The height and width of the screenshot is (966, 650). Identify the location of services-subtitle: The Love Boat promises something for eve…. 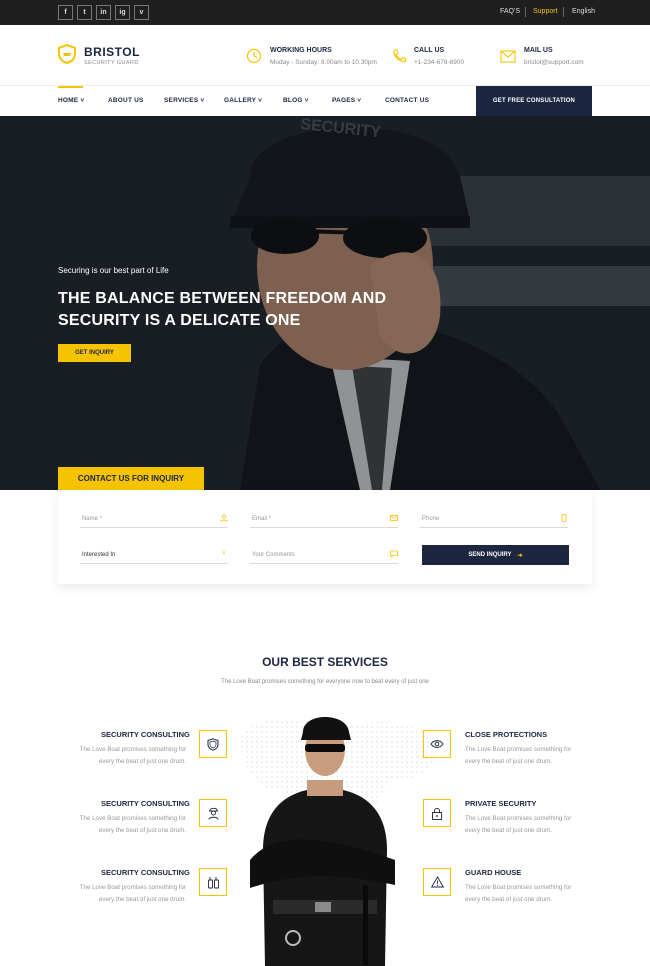
(325, 682).